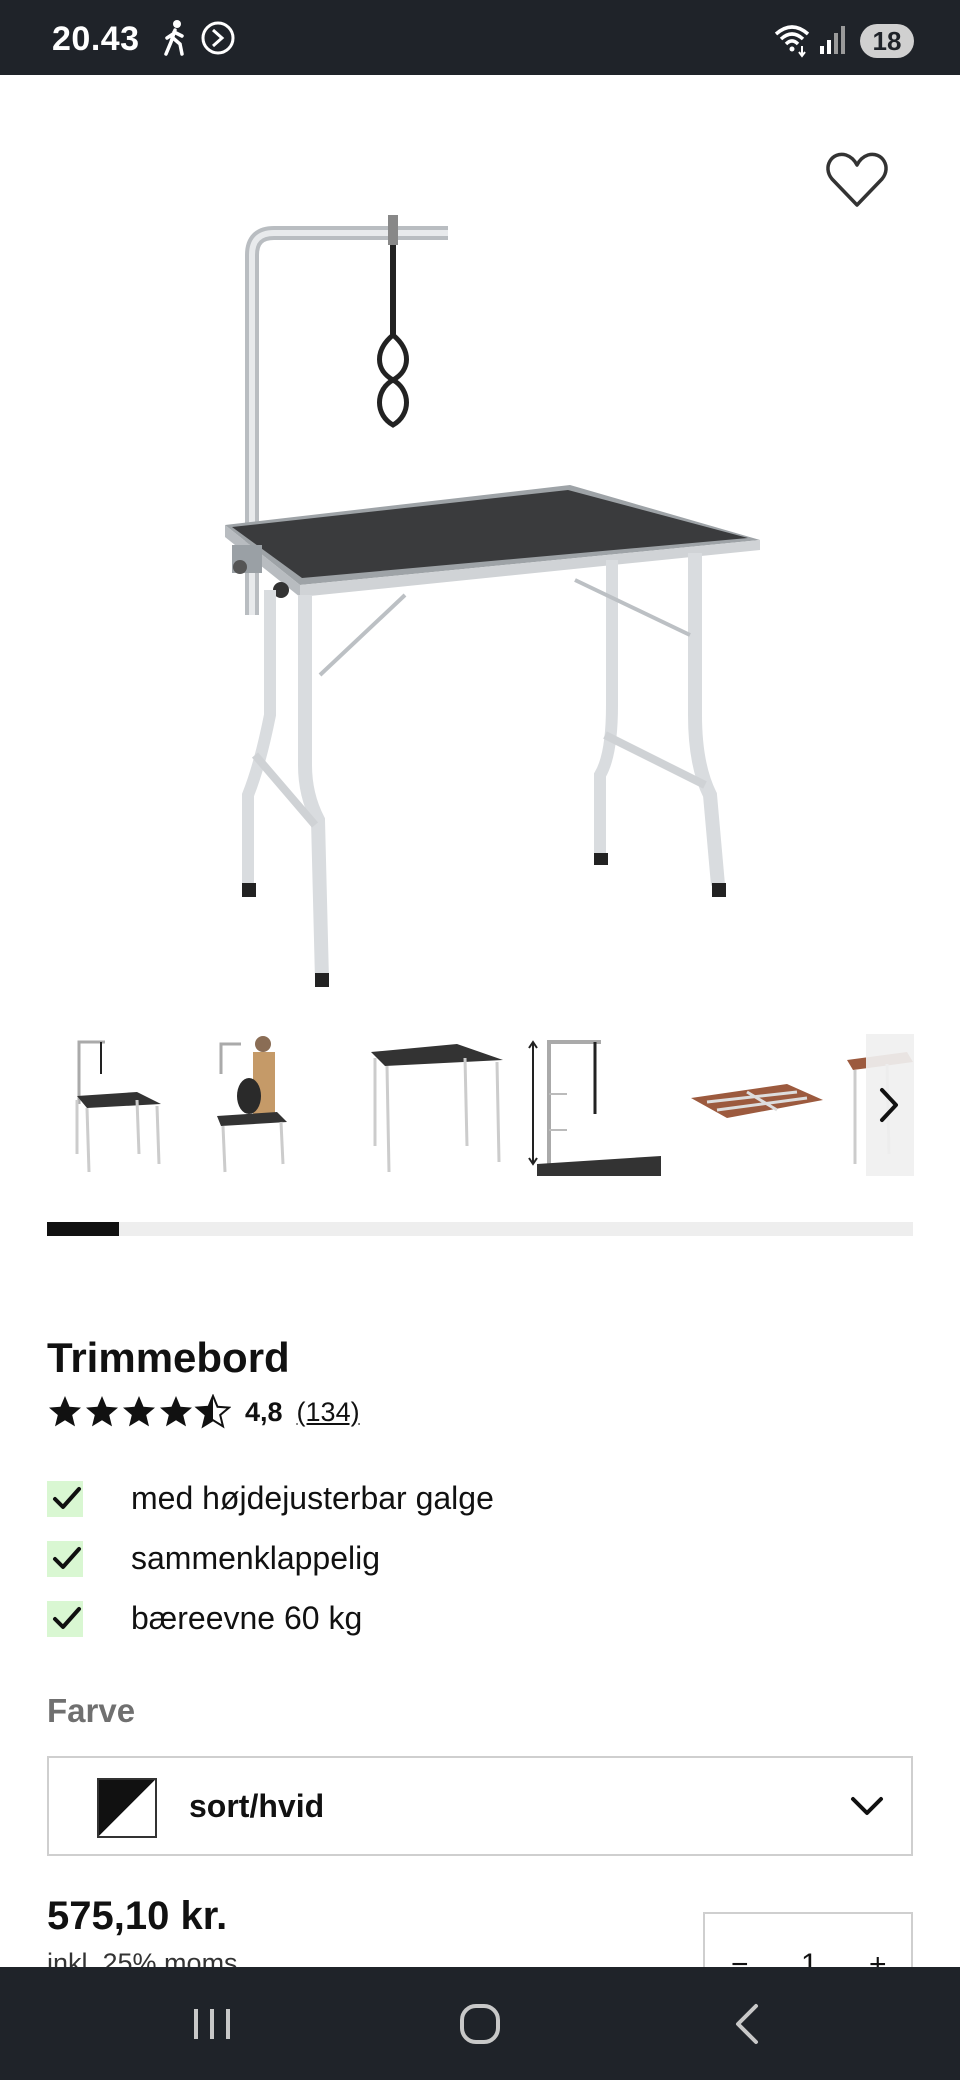 The image size is (960, 2080). Describe the element at coordinates (480, 1806) in the screenshot. I see `color-select-dropdown: sort/hvid` at that location.